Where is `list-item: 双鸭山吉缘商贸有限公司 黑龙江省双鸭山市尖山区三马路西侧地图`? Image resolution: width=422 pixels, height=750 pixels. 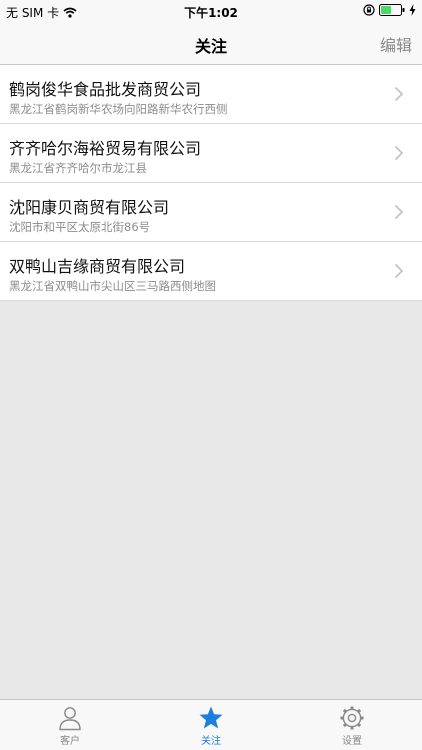
list-item: 双鸭山吉缘商贸有限公司 黑龙江省双鸭山市尖山区三马路西侧地图 is located at coordinates (211, 271).